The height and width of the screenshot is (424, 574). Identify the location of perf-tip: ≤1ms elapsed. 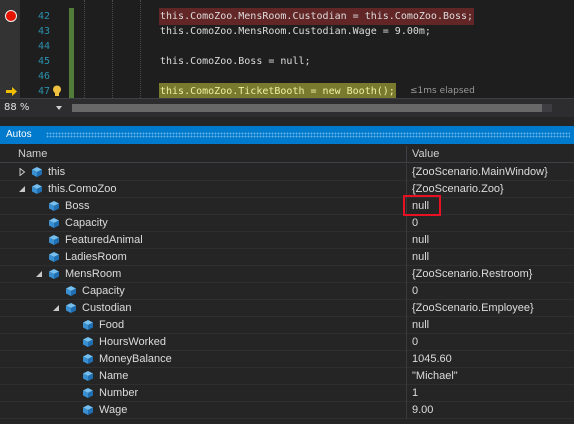
(442, 90).